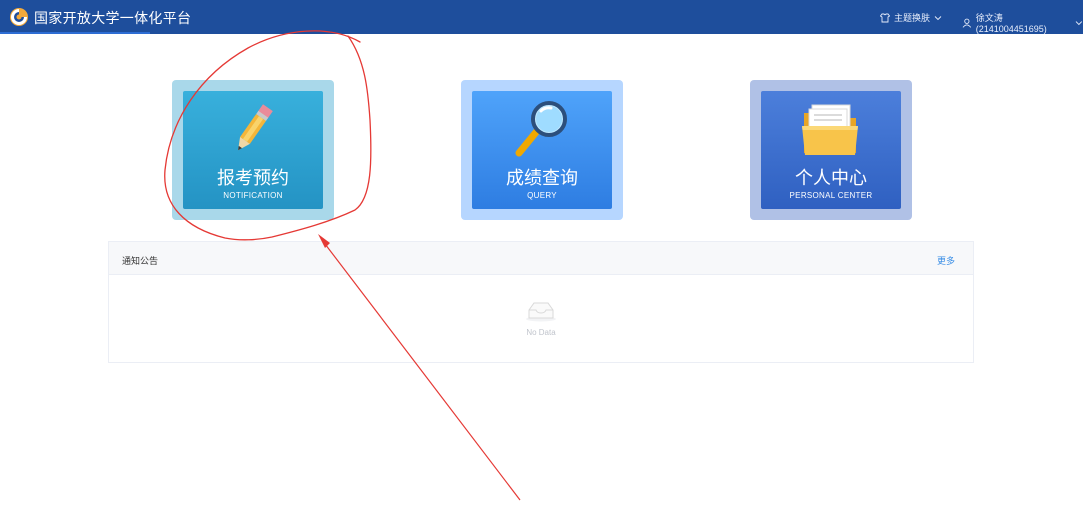 The height and width of the screenshot is (529, 1083). I want to click on tile-personal-center-card: 个人中心 PERSONAL CENTER, so click(831, 150).